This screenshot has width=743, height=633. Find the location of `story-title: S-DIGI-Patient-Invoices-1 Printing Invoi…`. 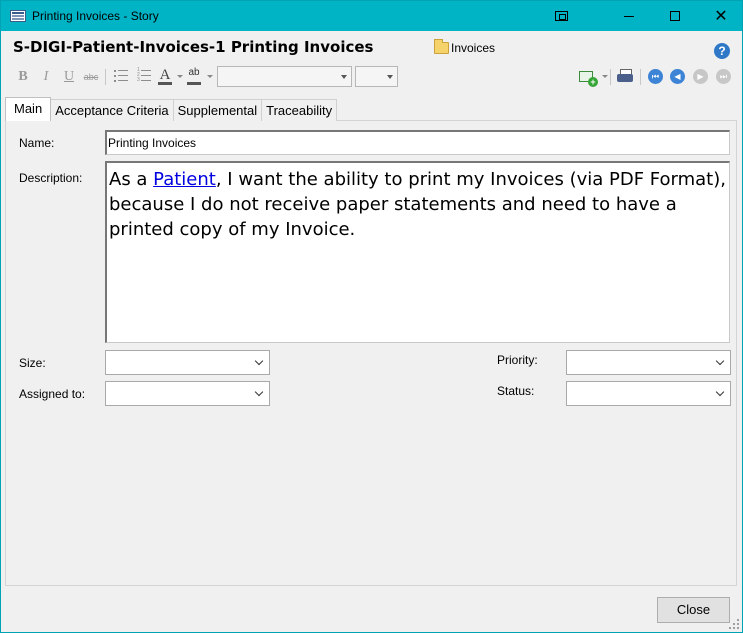

story-title: S-DIGI-Patient-Invoices-1 Printing Invoi… is located at coordinates (193, 47).